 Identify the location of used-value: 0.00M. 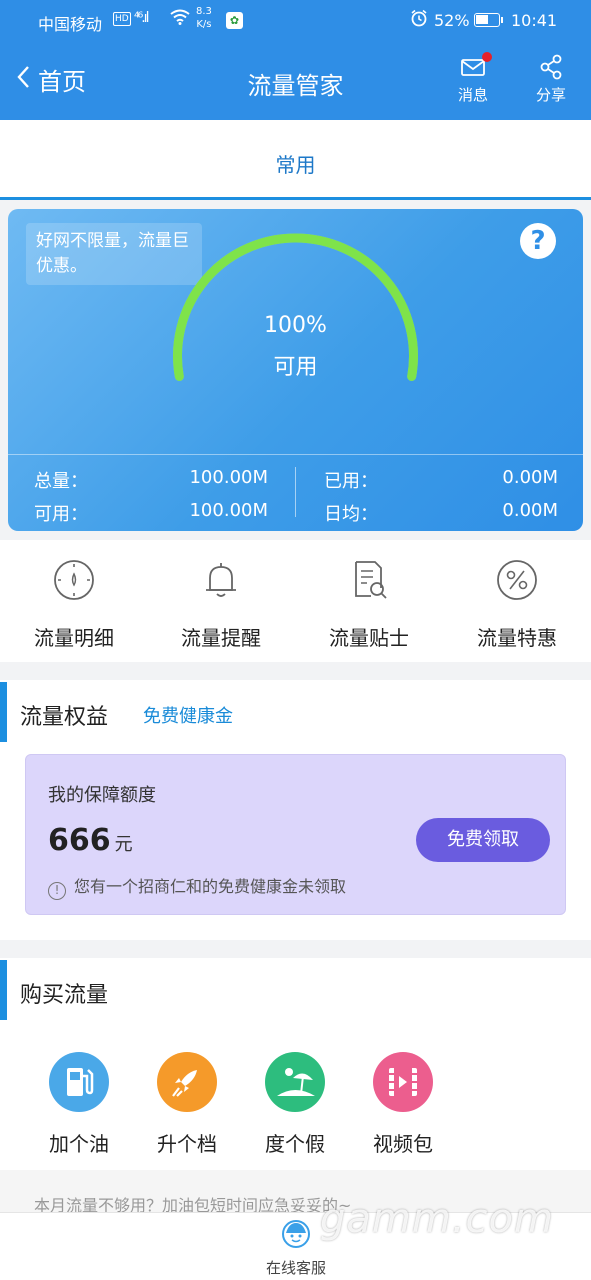
(530, 477).